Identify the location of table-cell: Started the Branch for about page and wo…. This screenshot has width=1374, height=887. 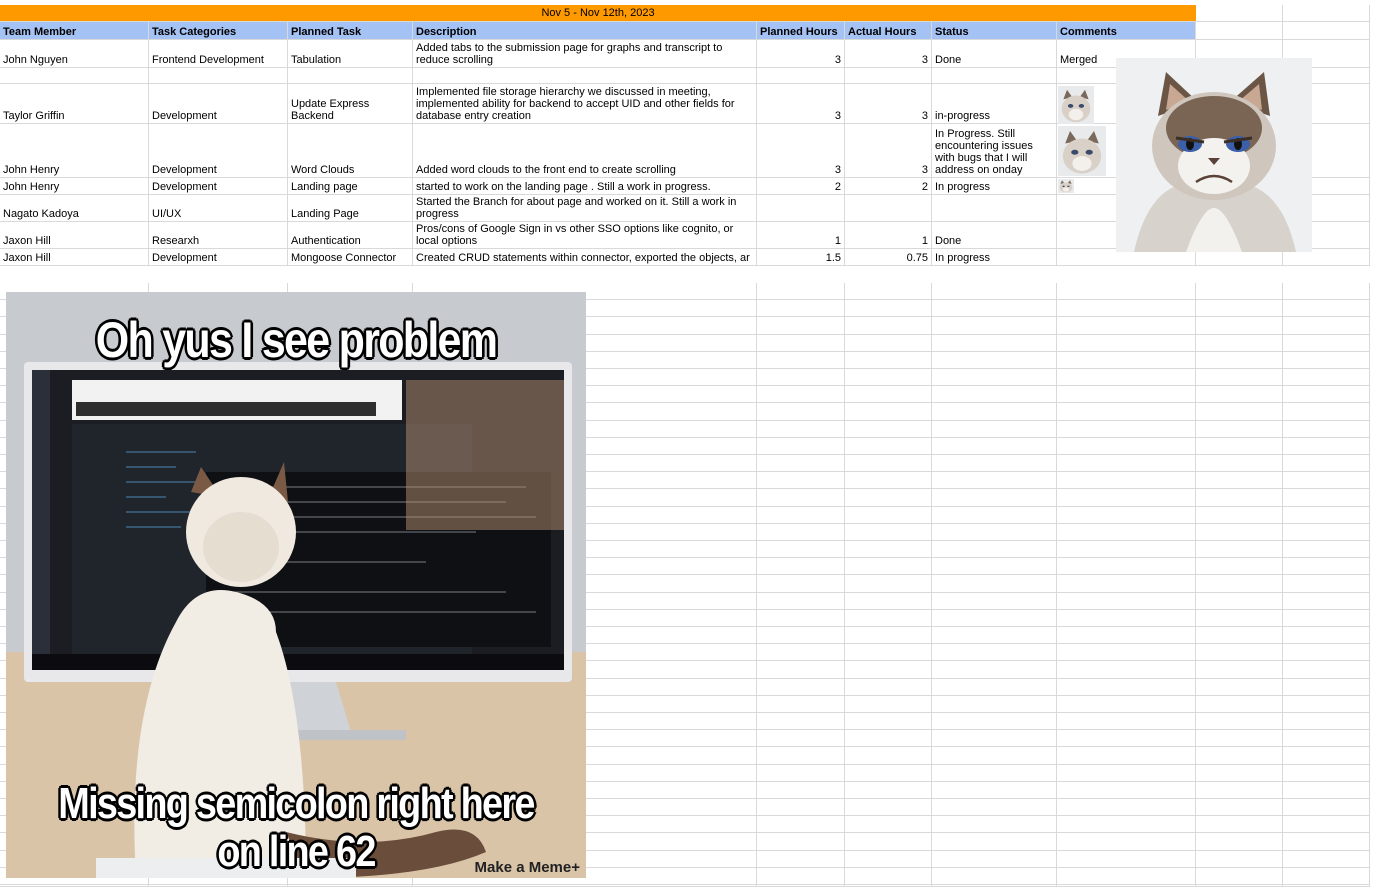
(585, 208).